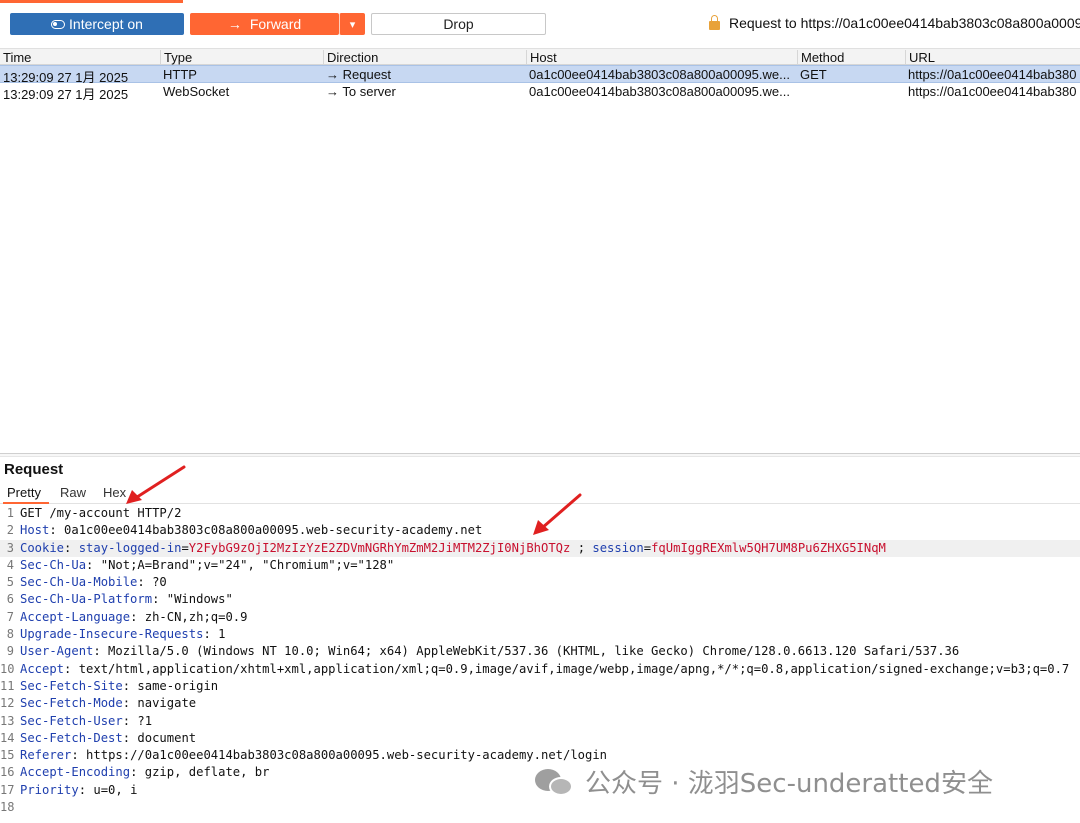  What do you see at coordinates (7, 772) in the screenshot?
I see `line-number: 16` at bounding box center [7, 772].